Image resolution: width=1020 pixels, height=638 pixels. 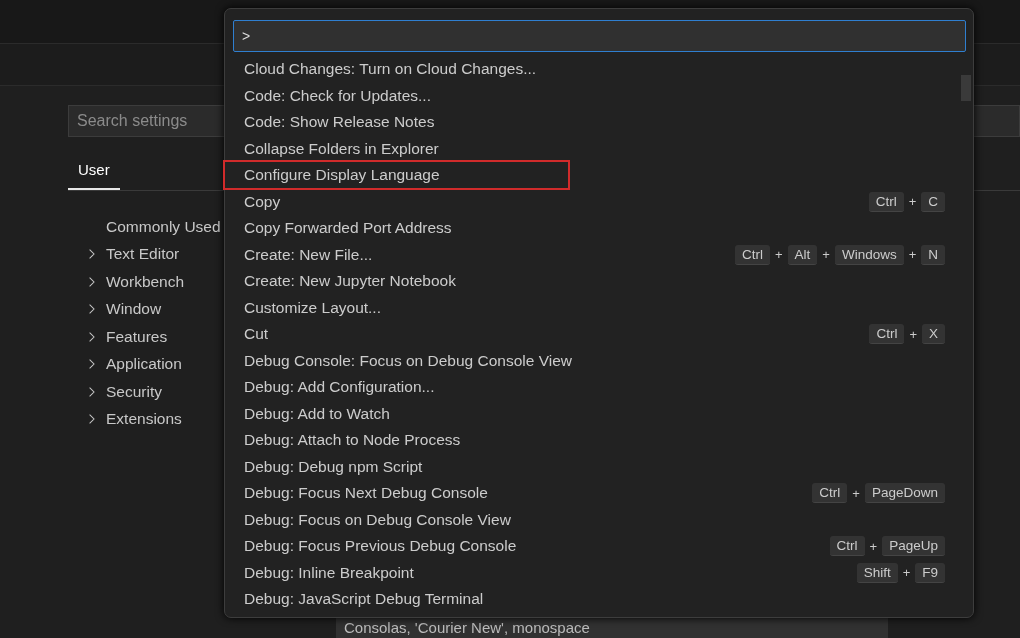 I want to click on key-cap: PageUp, so click(x=913, y=546).